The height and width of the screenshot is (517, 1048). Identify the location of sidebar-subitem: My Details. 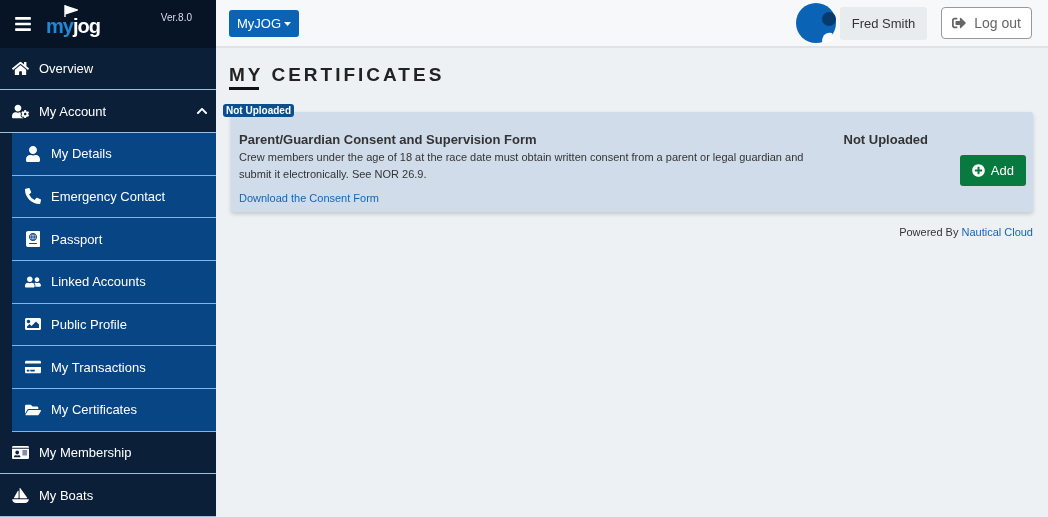
(114, 154).